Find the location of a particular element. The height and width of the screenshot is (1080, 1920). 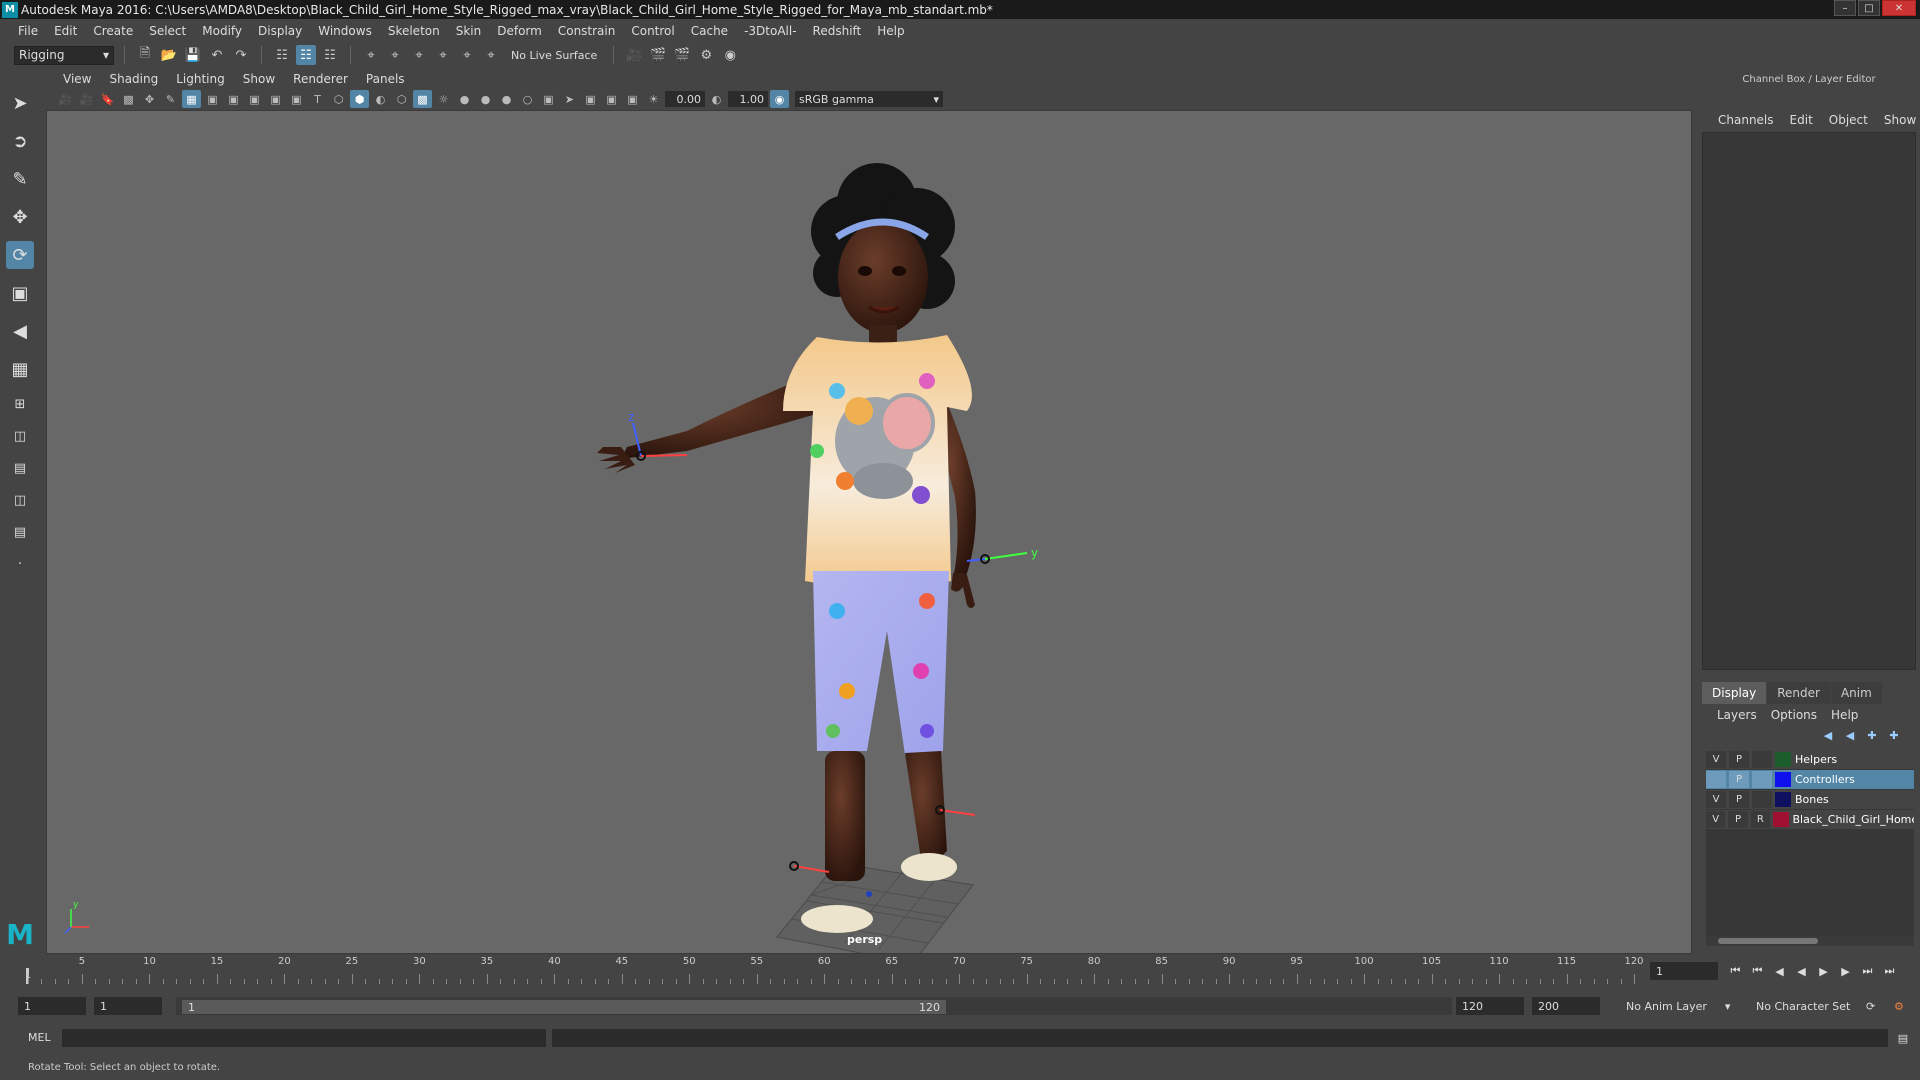

go-to-end-icon: ⏭ is located at coordinates (1889, 971).